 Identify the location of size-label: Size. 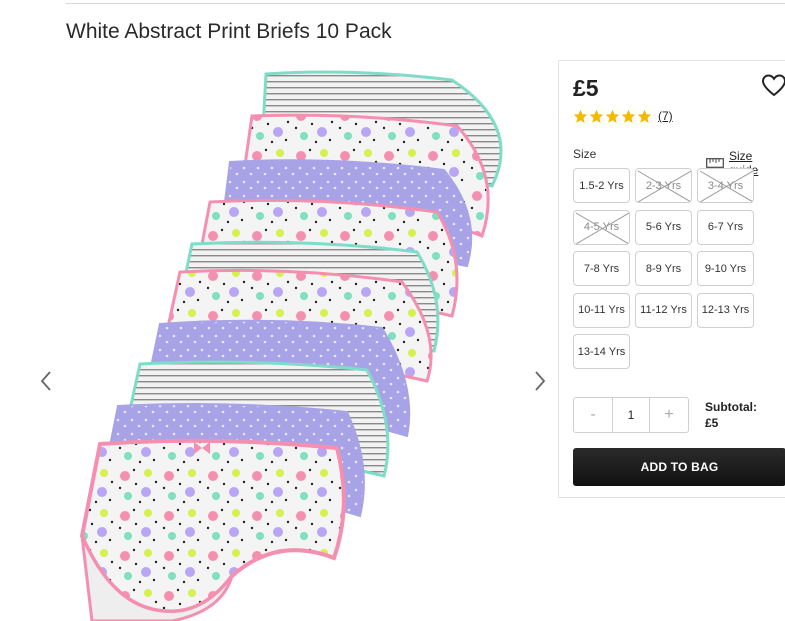
(585, 154).